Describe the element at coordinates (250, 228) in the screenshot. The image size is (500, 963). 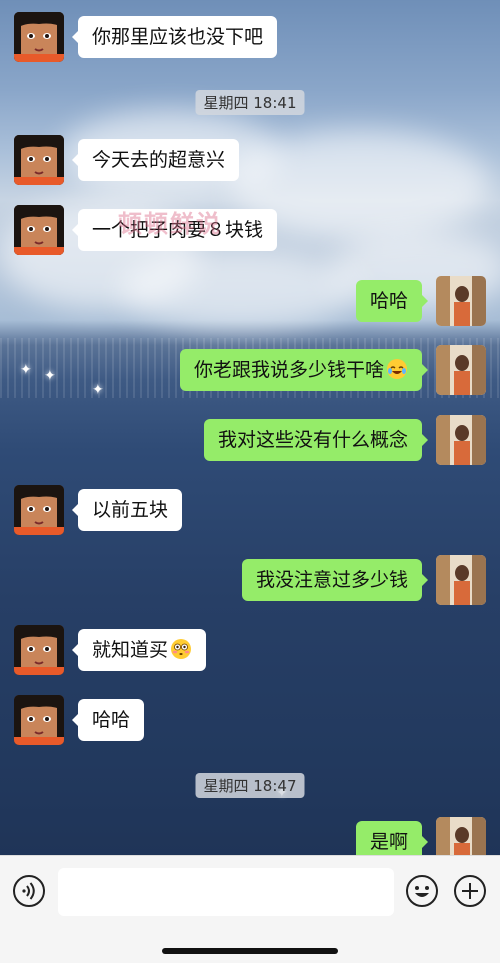
I see `message-row: 一个把子肉要８块钱` at that location.